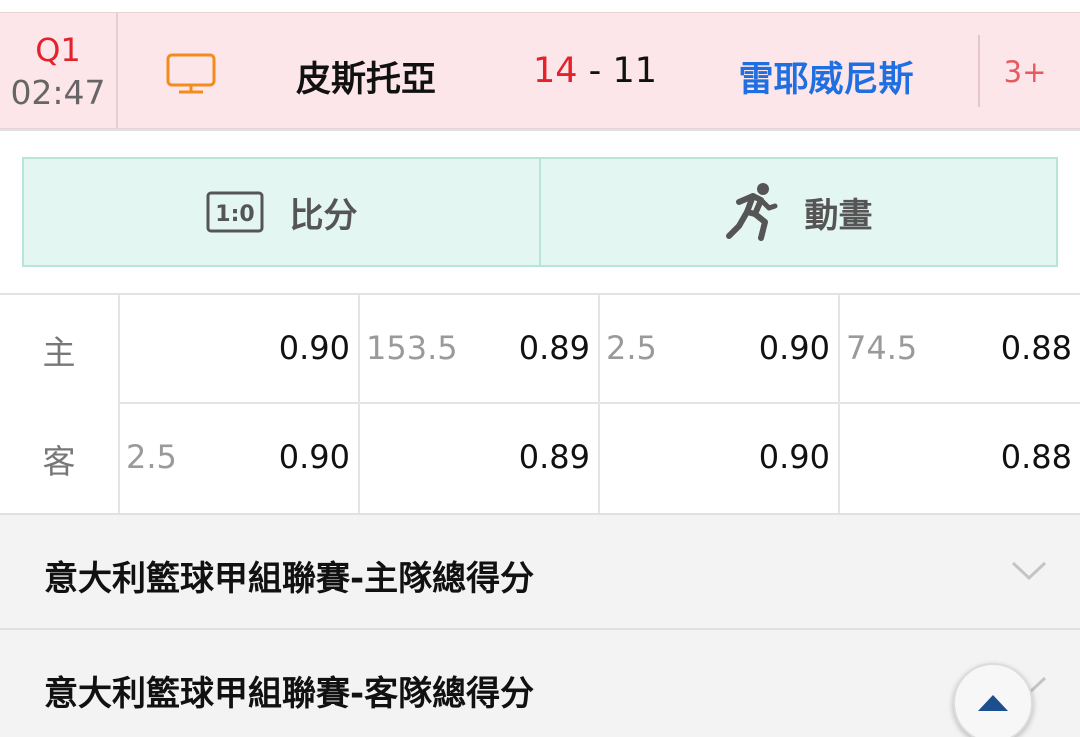 The width and height of the screenshot is (1080, 737). What do you see at coordinates (59, 352) in the screenshot?
I see `row-label-home: 主` at bounding box center [59, 352].